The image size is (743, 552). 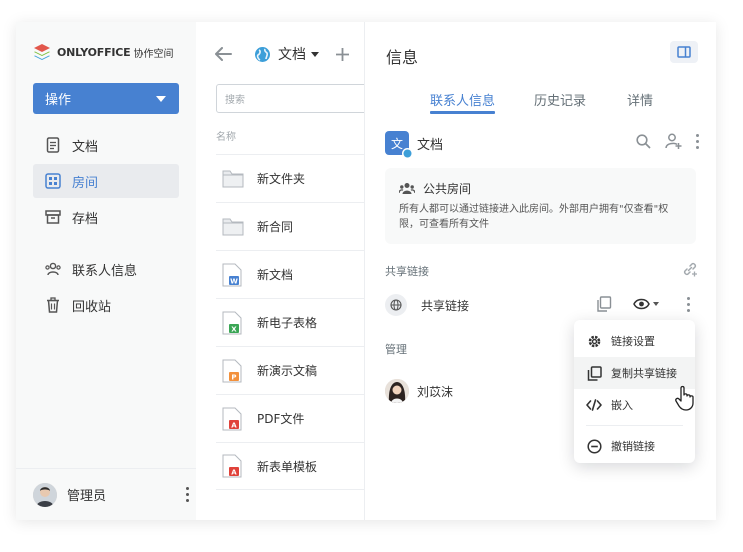 I want to click on file-row-document: W 新文档, so click(x=296, y=274).